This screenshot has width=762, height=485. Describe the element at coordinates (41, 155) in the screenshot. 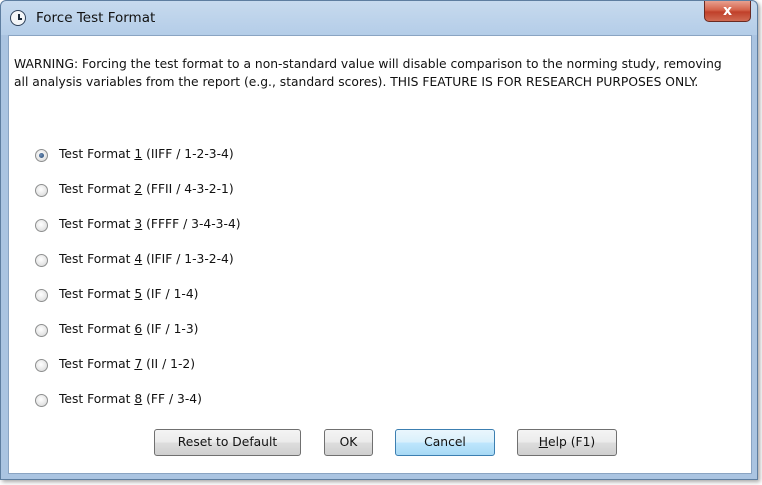

I see `radio-checked-icon` at that location.